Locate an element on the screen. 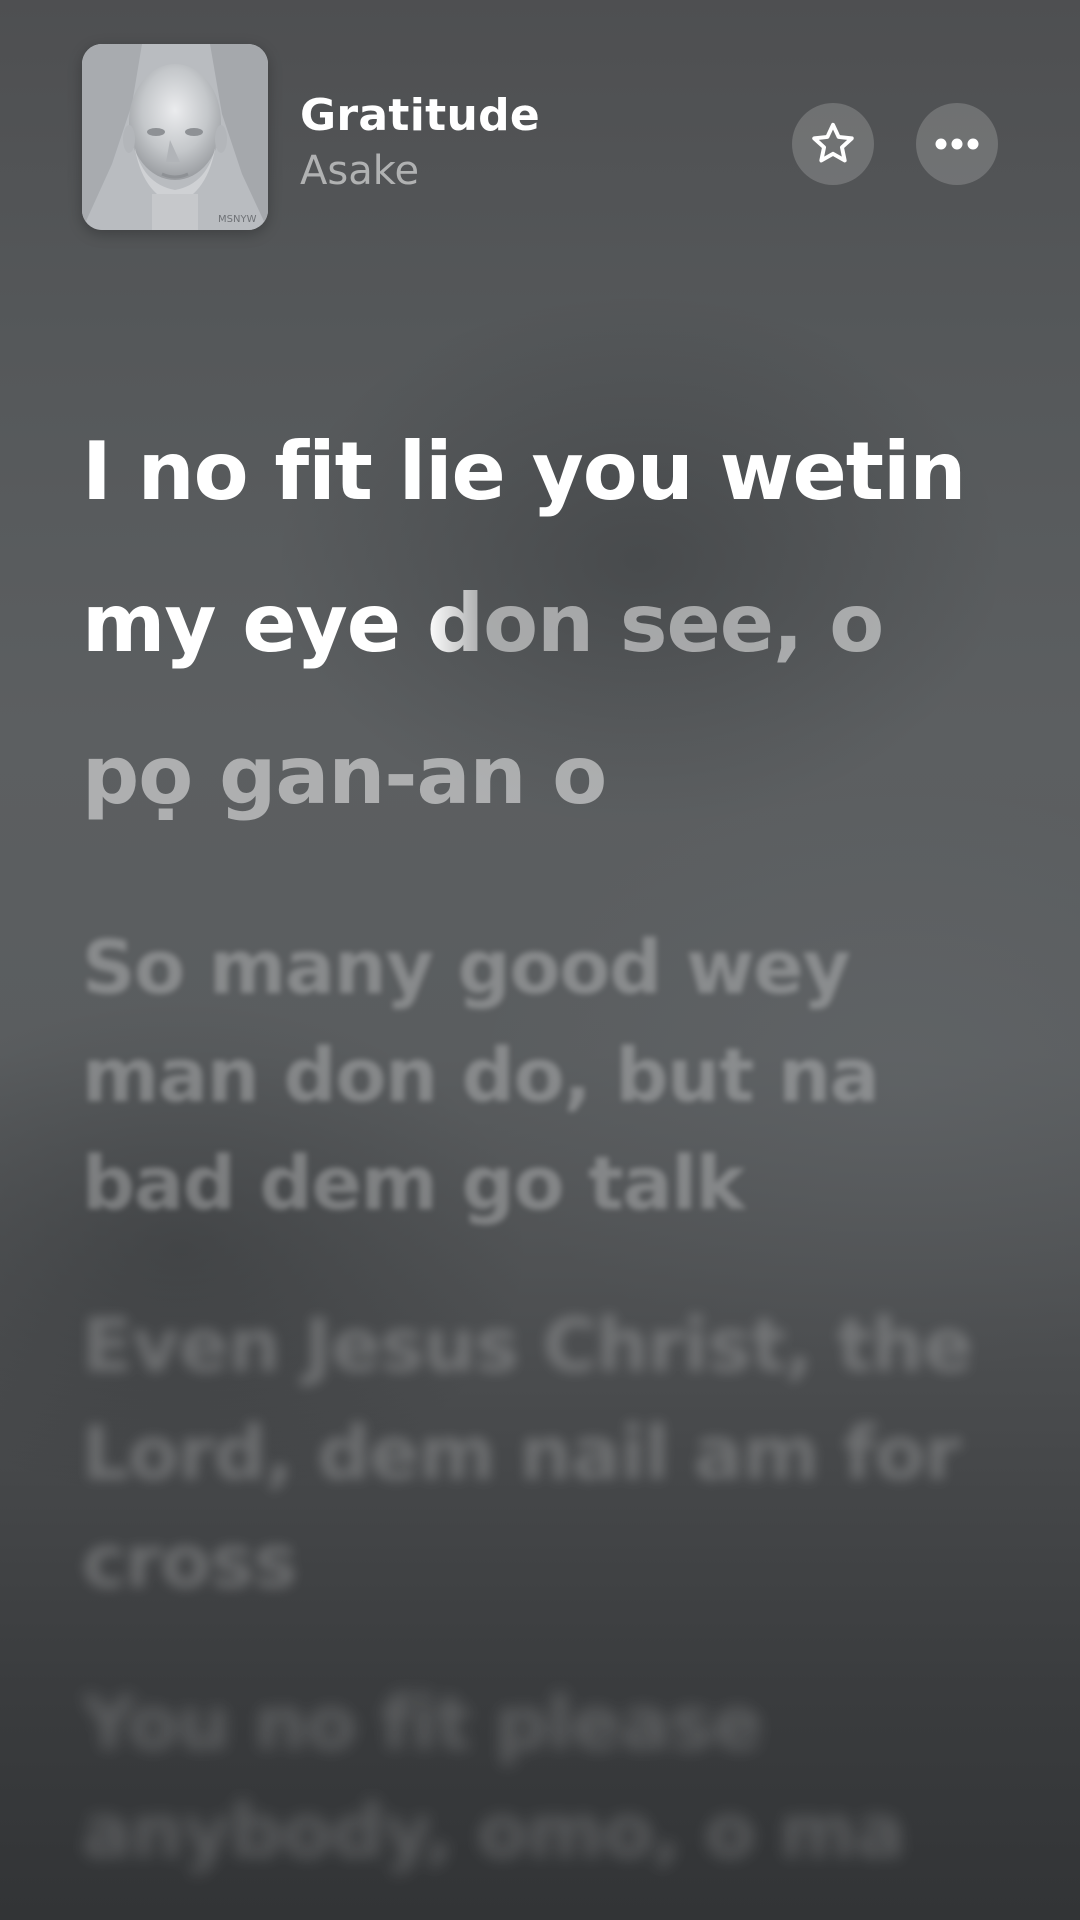 The image size is (1080, 1920). song-title: Gratitude is located at coordinates (420, 115).